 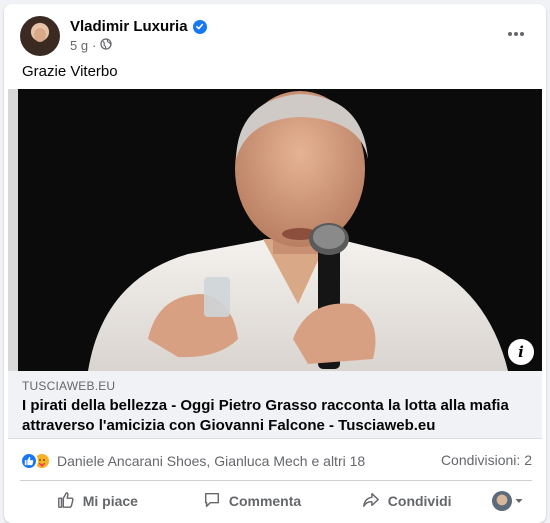 What do you see at coordinates (40, 36) in the screenshot?
I see `author-avatar` at bounding box center [40, 36].